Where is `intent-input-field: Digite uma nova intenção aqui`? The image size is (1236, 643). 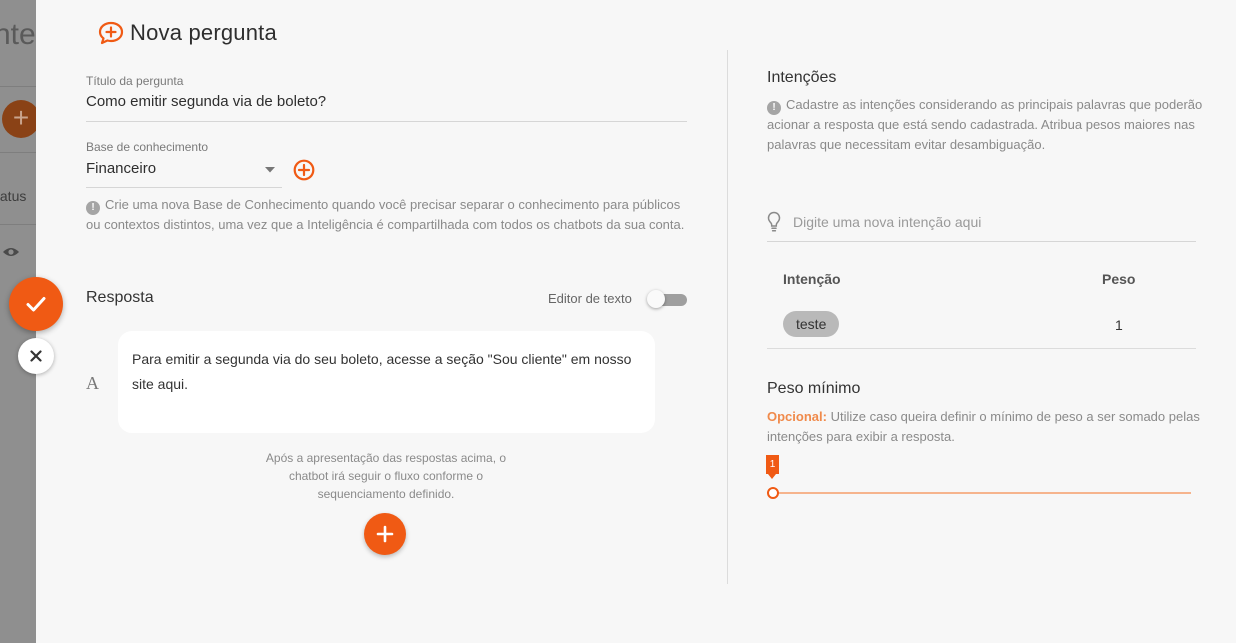 intent-input-field: Digite uma nova intenção aqui is located at coordinates (981, 225).